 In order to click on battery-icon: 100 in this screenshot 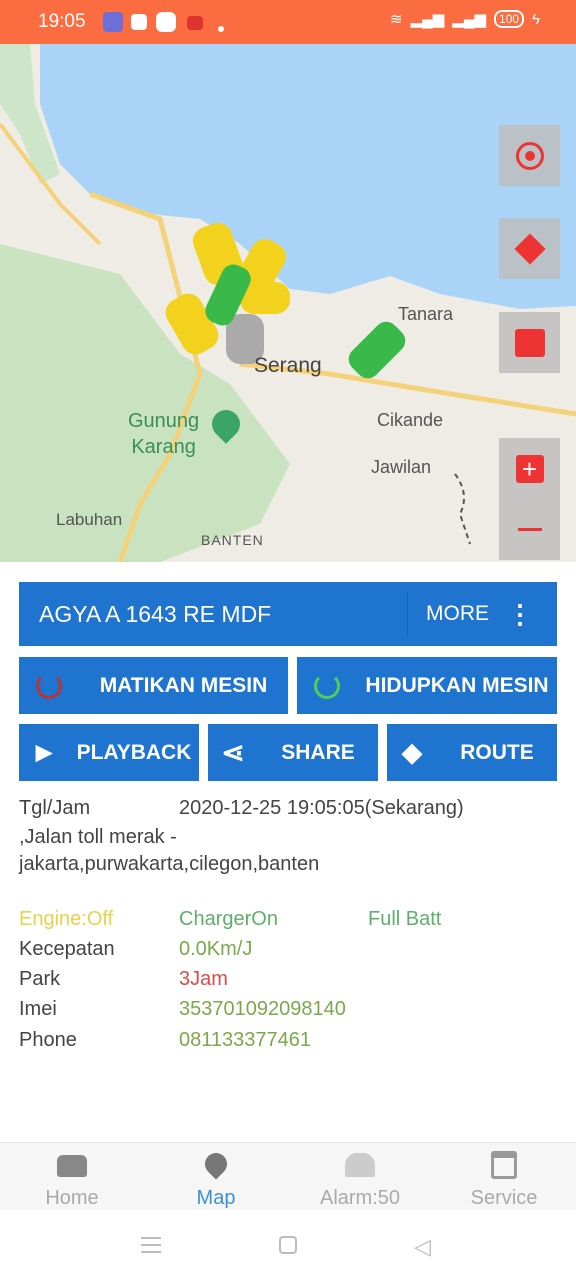, I will do `click(509, 19)`.